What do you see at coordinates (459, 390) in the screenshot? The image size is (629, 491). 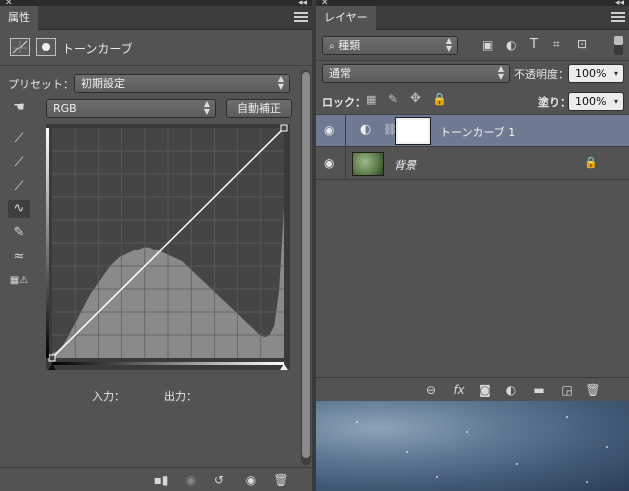 I see `fx-icon: fx` at bounding box center [459, 390].